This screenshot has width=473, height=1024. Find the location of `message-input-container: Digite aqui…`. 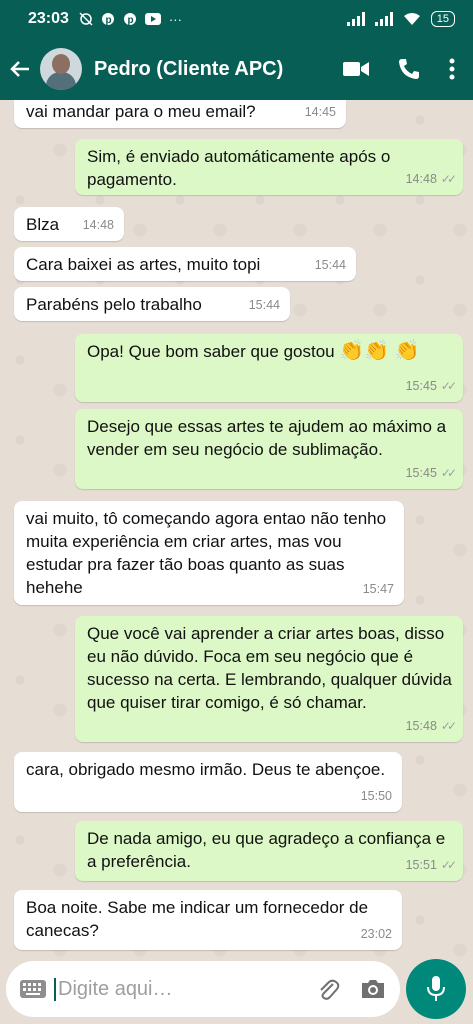

message-input-container: Digite aqui… is located at coordinates (203, 989).